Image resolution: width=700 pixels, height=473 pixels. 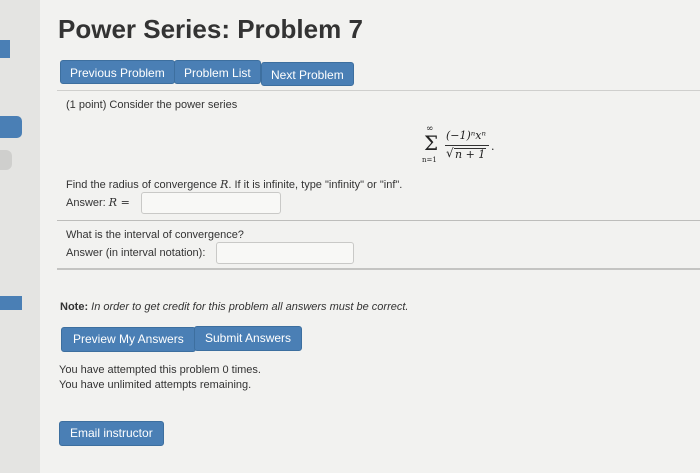 What do you see at coordinates (217, 72) in the screenshot?
I see `problem-list-button: Problem List` at bounding box center [217, 72].